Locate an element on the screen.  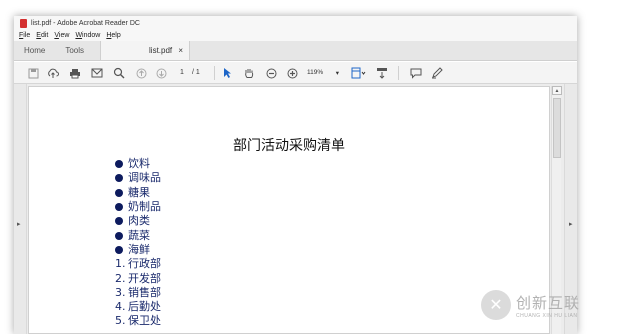
zoom-value: 119% is located at coordinates (315, 72).